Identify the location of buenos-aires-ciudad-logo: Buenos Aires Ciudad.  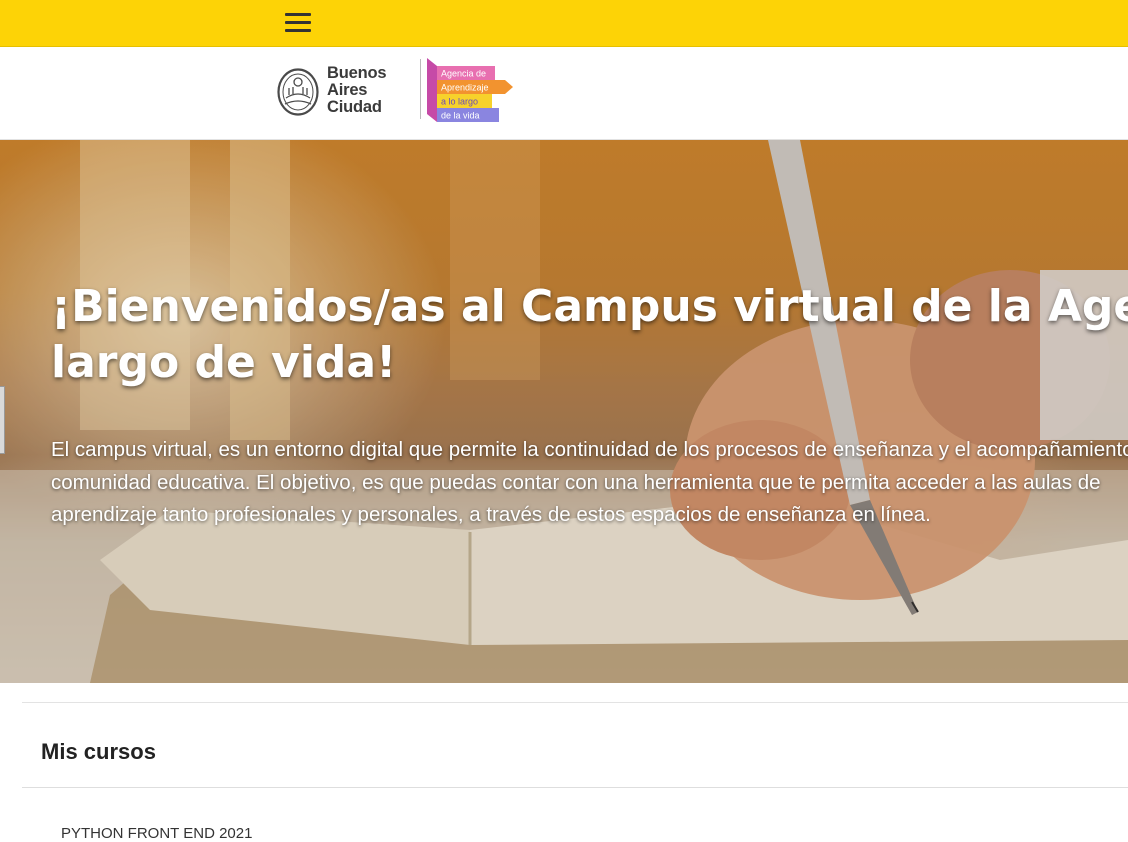
(337, 93).